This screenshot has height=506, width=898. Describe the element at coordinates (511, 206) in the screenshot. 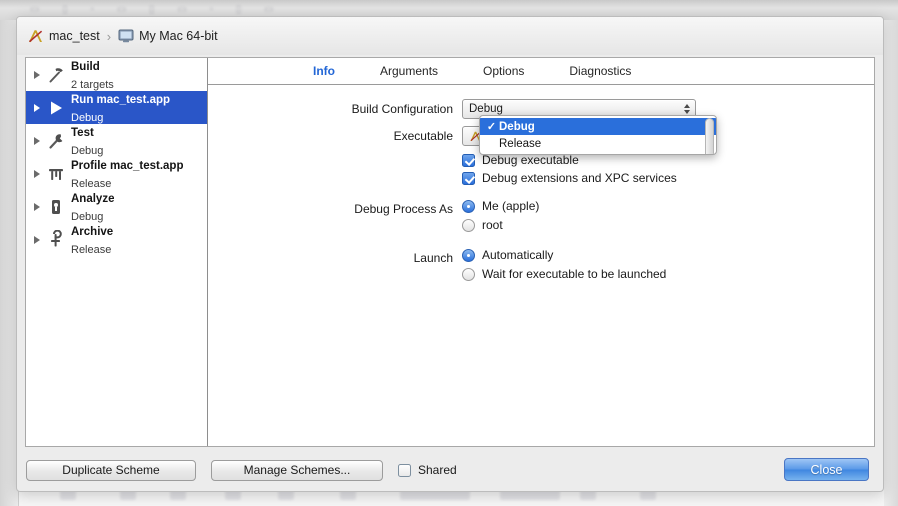

I see `debug-process-as-me-label: Me (apple)` at that location.